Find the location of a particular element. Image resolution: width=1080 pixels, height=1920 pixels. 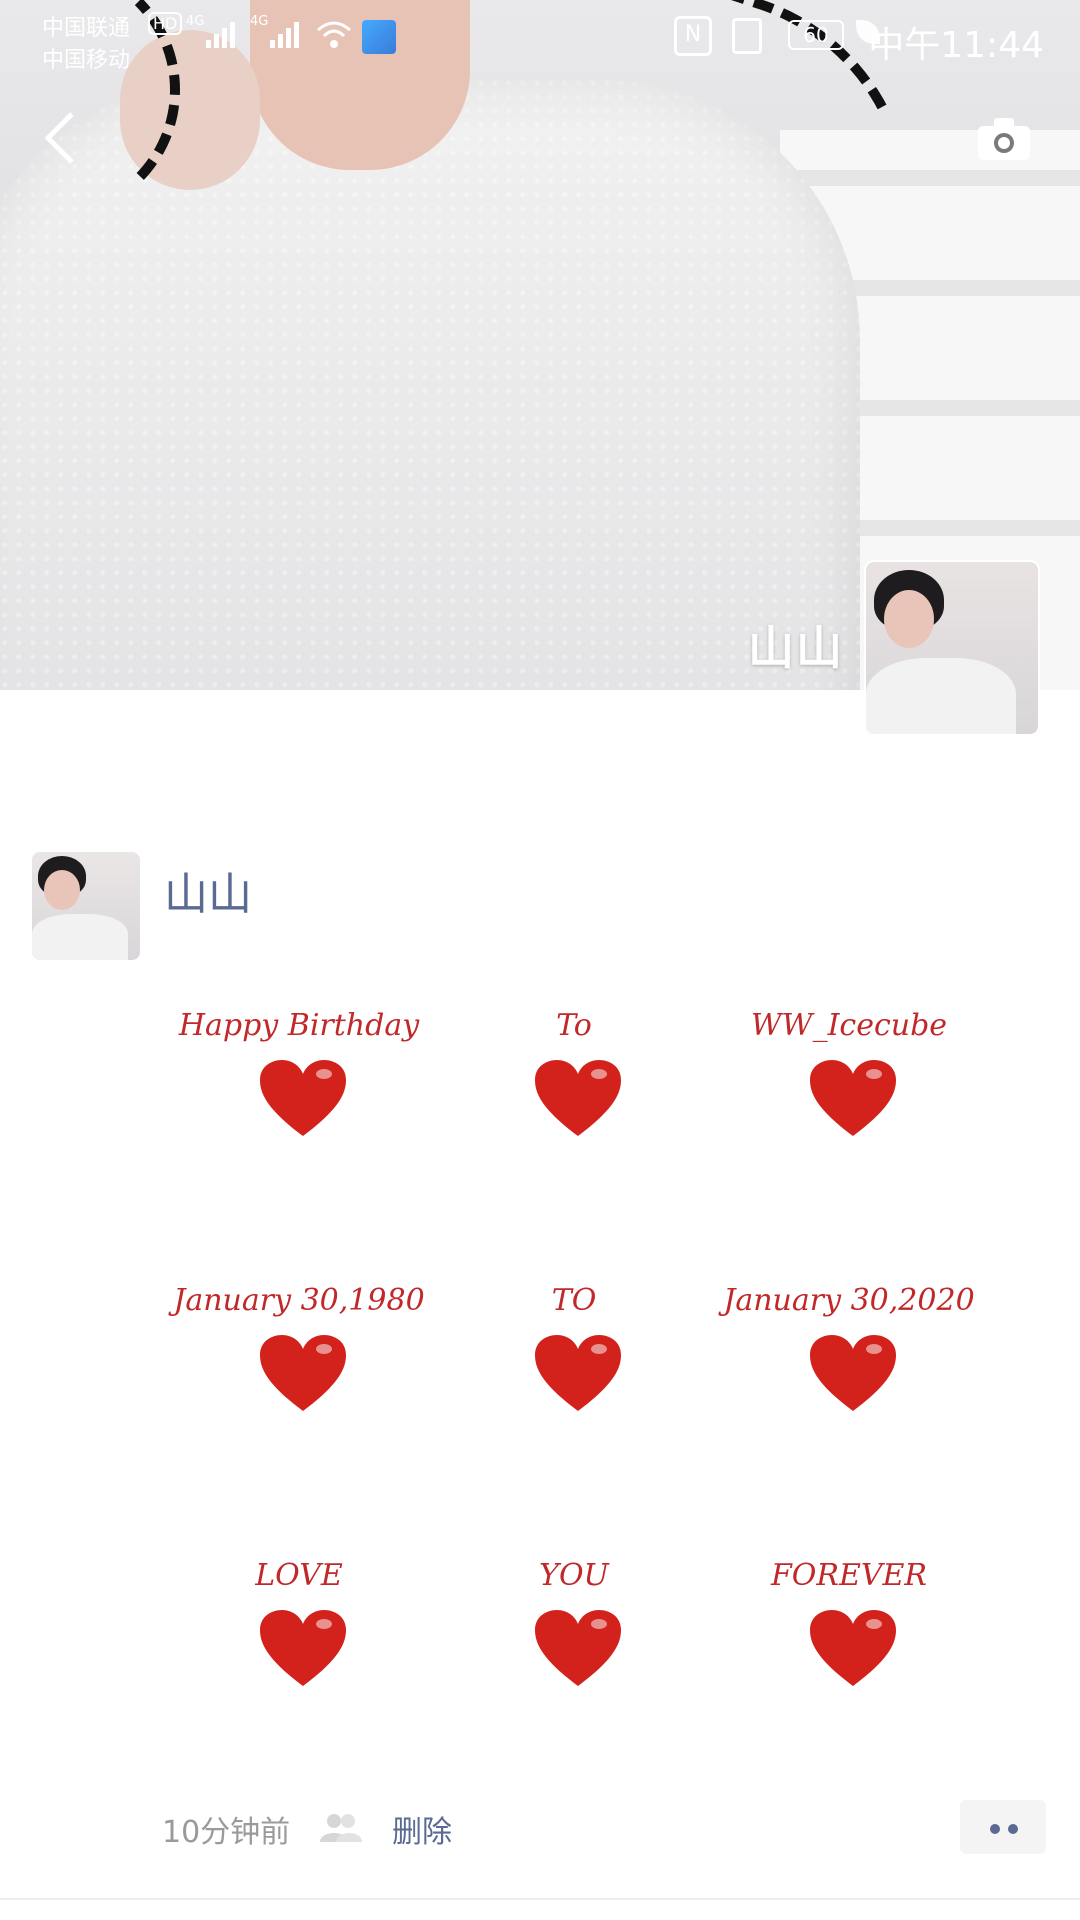

card-cell: LOVE is located at coordinates (299, 1632).